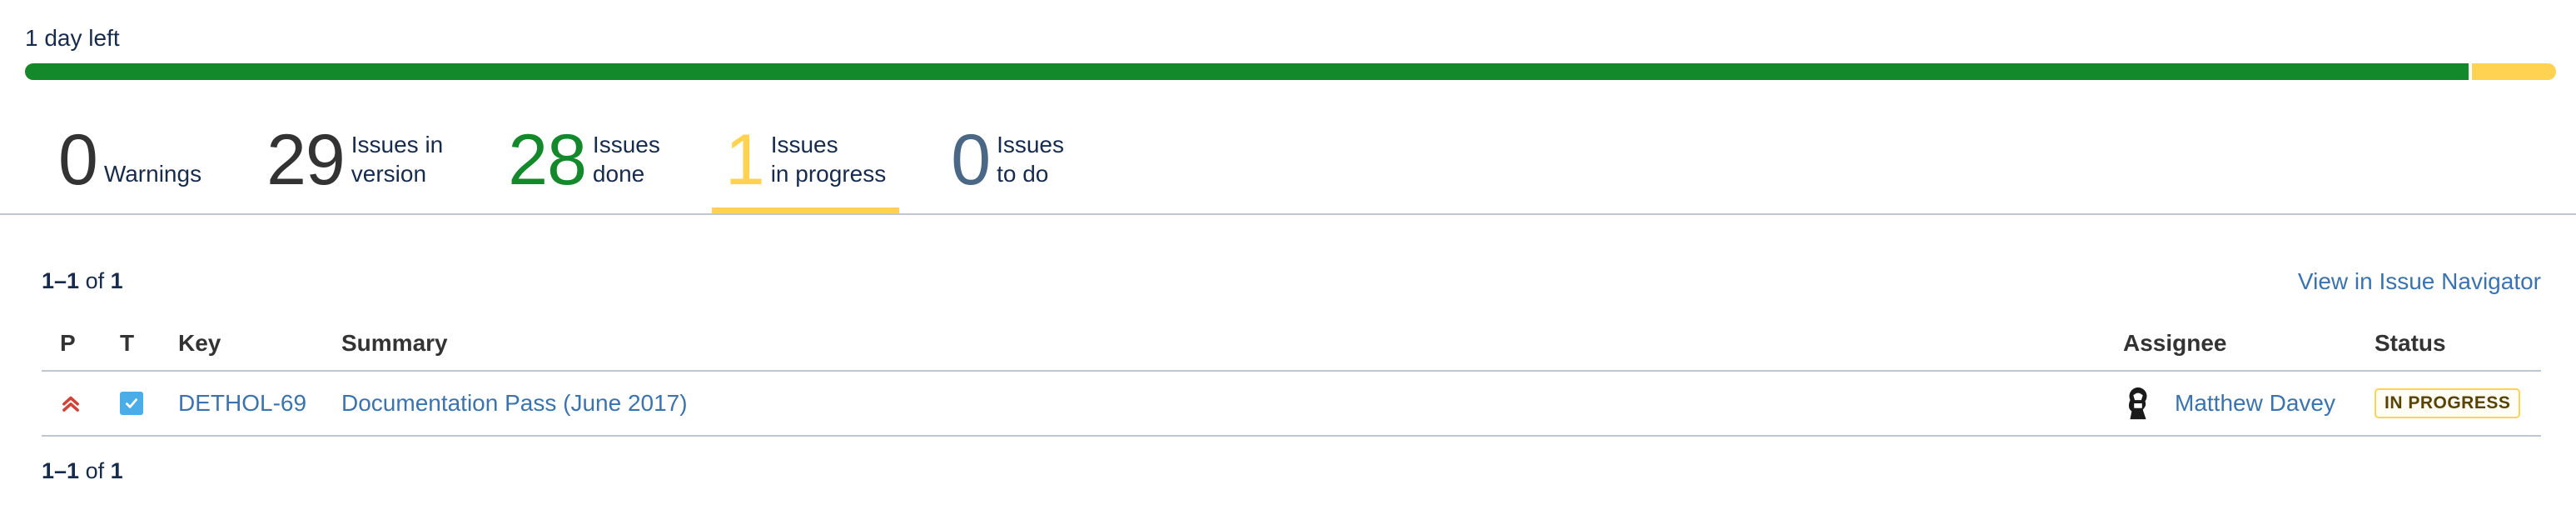  I want to click on issues-in-version-count: 29, so click(306, 160).